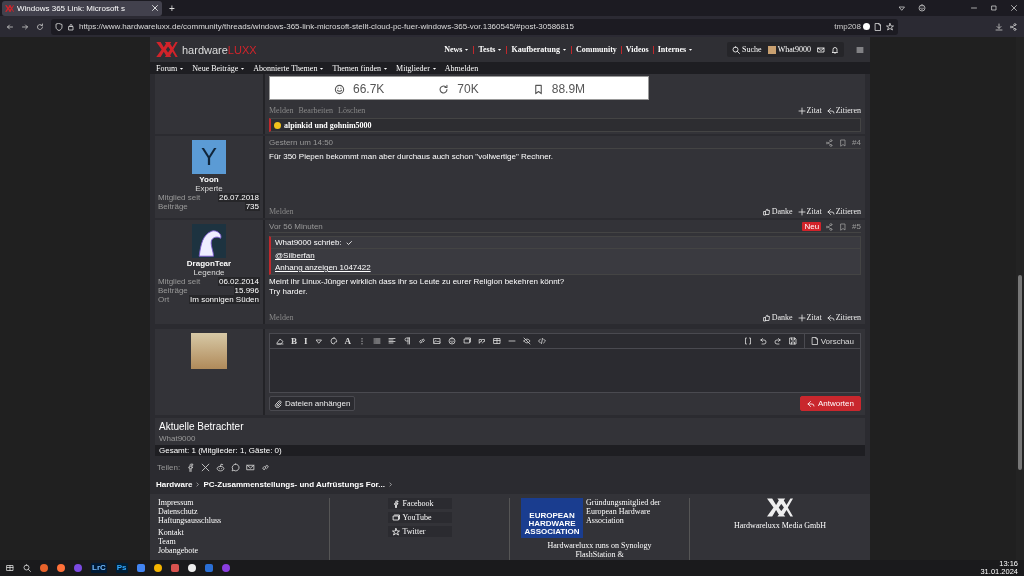 Image resolution: width=1024 pixels, height=576 pixels. Describe the element at coordinates (25, 26) in the screenshot. I see `forward-icon` at that location.